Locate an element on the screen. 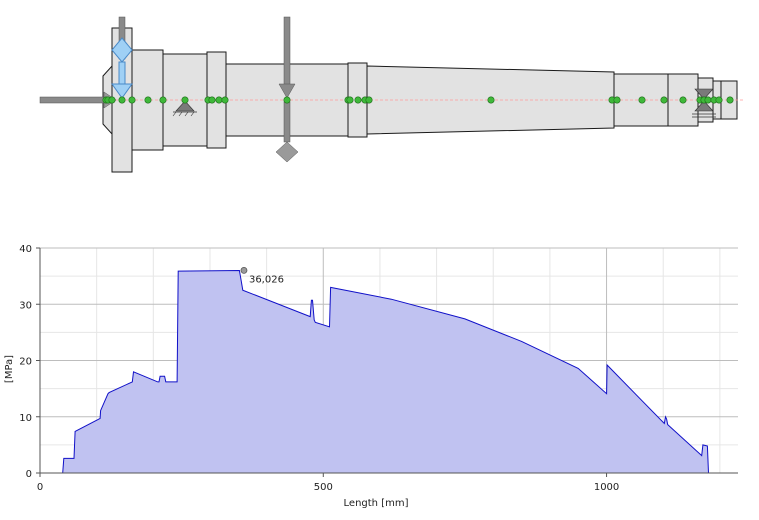 The image size is (759, 520). y-tick-label: 20 is located at coordinates (25, 362).